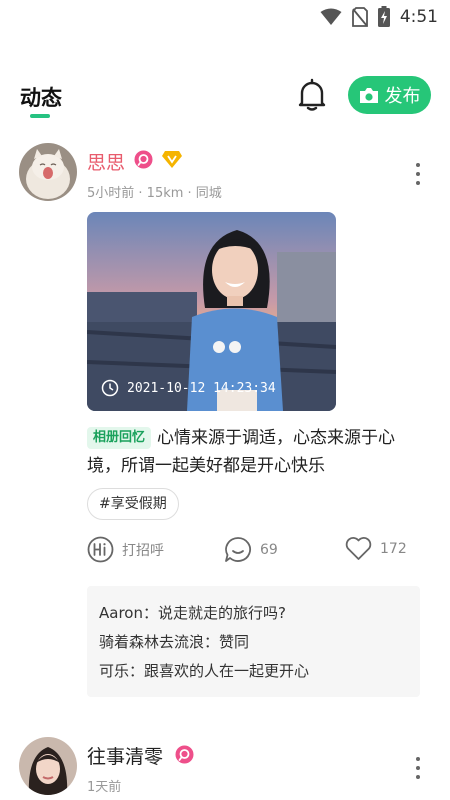  I want to click on comment-text: 说走就走的旅行吗?, so click(222, 613).